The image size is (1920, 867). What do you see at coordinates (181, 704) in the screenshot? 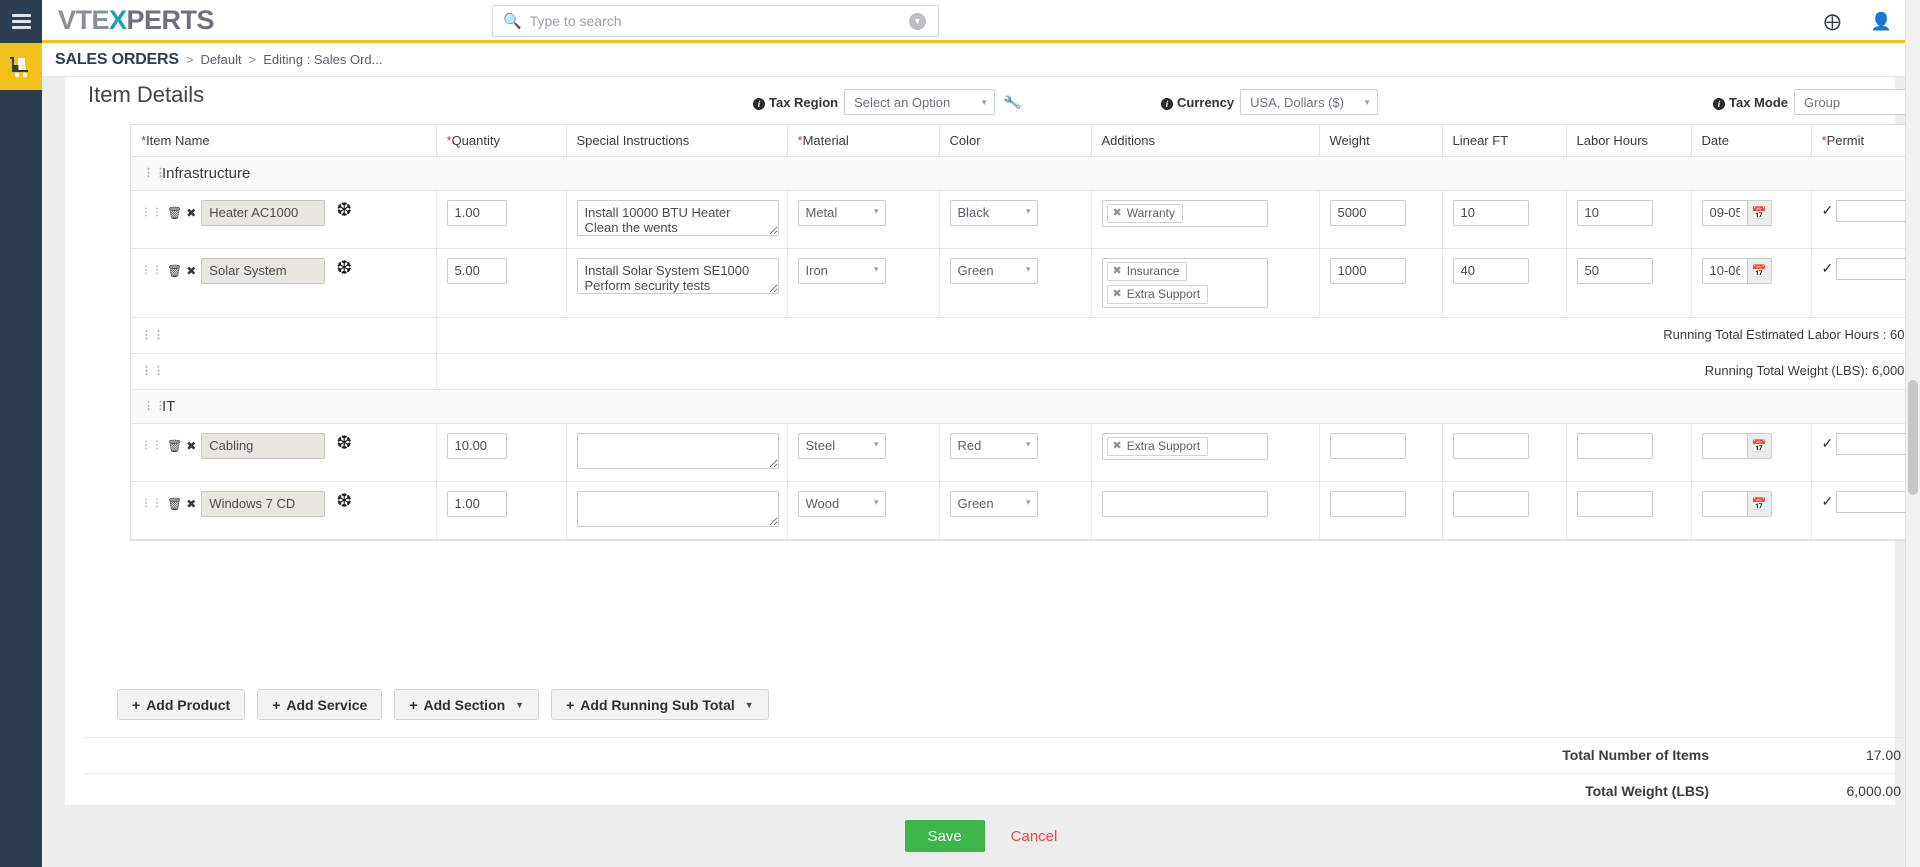
I see `add-add-product-button: + Add Product` at bounding box center [181, 704].